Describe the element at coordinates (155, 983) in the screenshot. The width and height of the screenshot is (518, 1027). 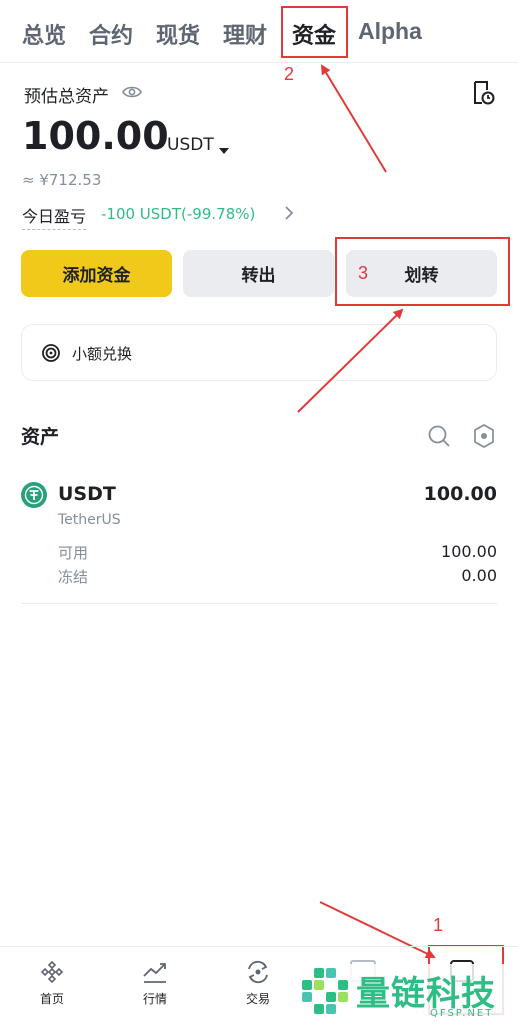
I see `nav-markets: 行情` at that location.